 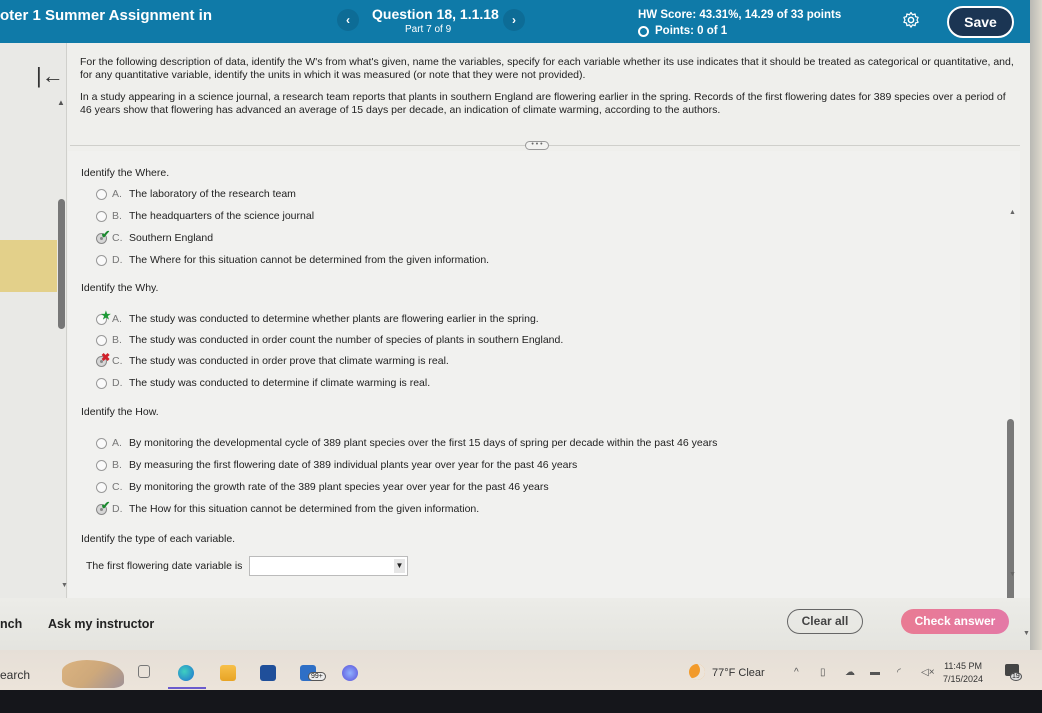 I want to click on copilot-icon, so click(x=350, y=673).